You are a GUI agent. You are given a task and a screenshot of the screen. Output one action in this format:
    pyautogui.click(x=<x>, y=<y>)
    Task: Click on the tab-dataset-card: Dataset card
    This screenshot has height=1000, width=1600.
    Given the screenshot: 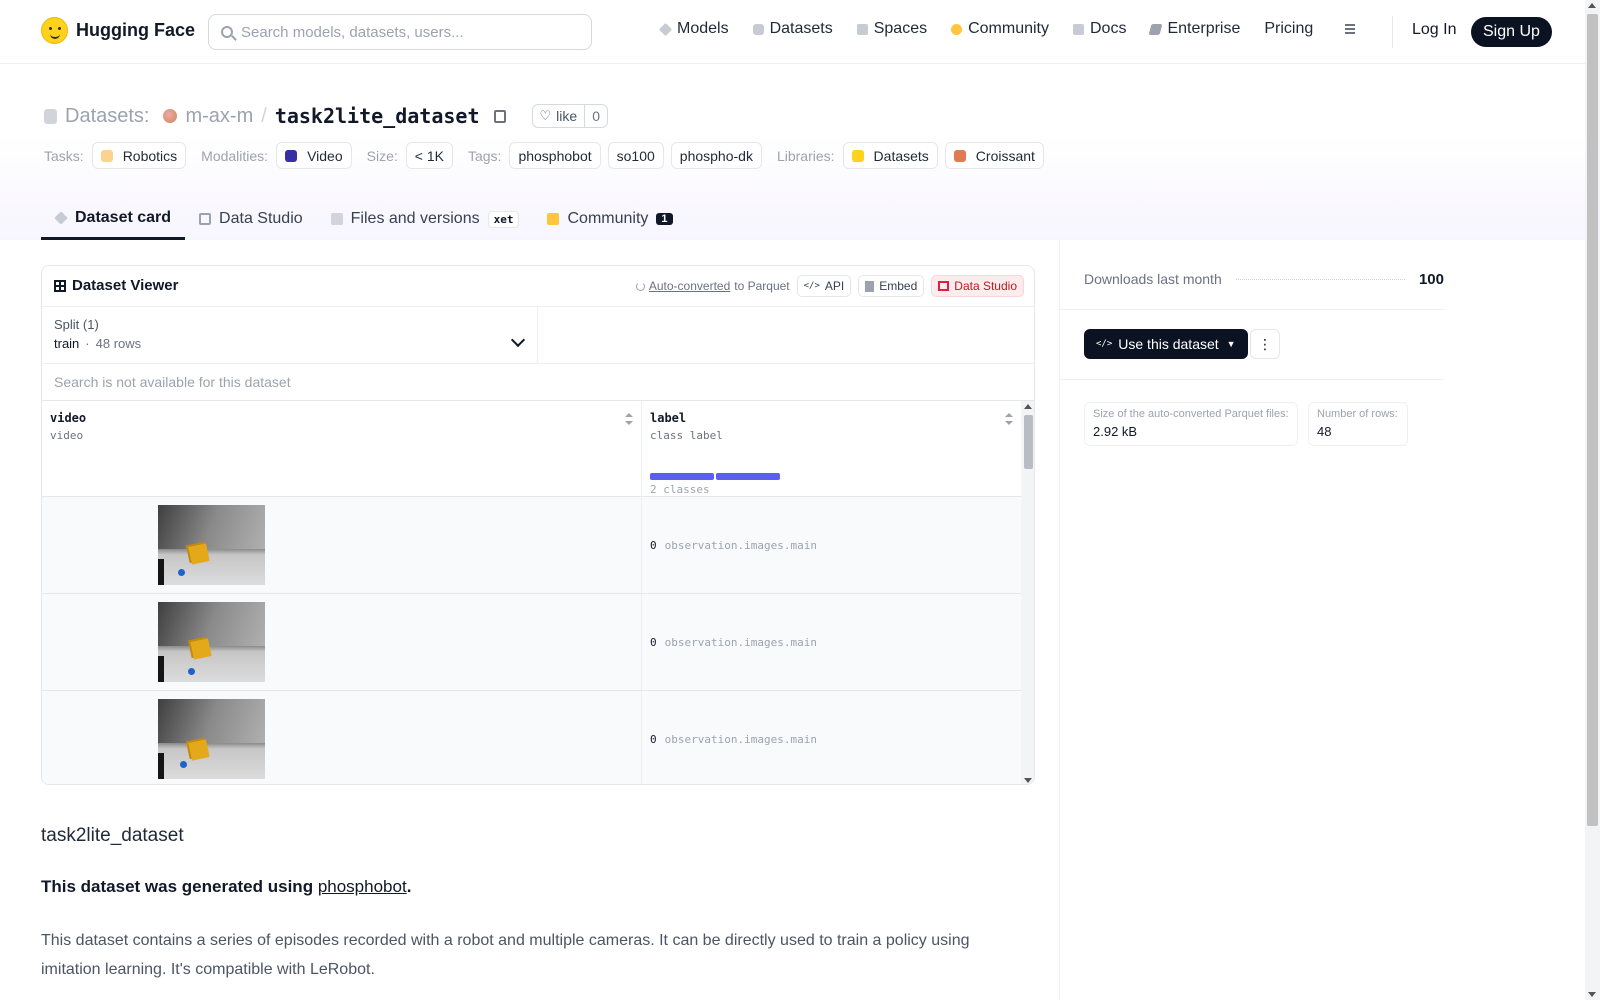 What is the action you would take?
    pyautogui.click(x=113, y=219)
    